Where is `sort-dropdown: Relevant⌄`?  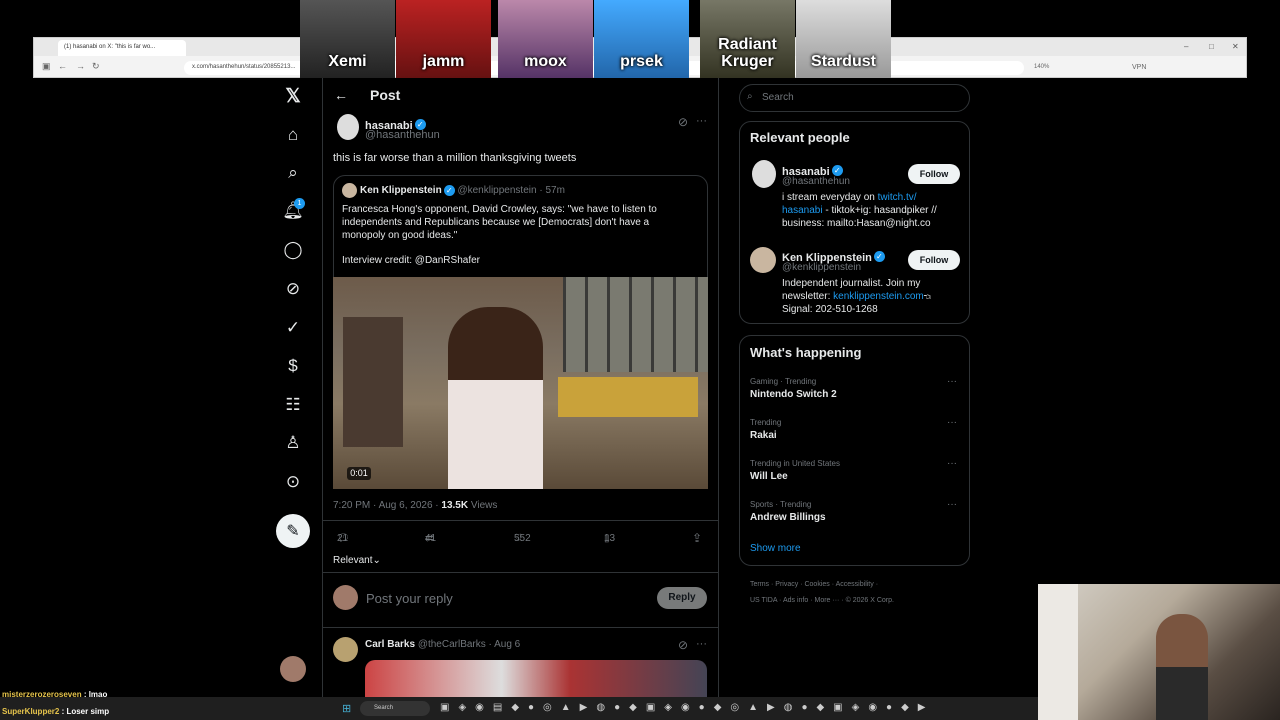
sort-dropdown: Relevant⌄ is located at coordinates (357, 560).